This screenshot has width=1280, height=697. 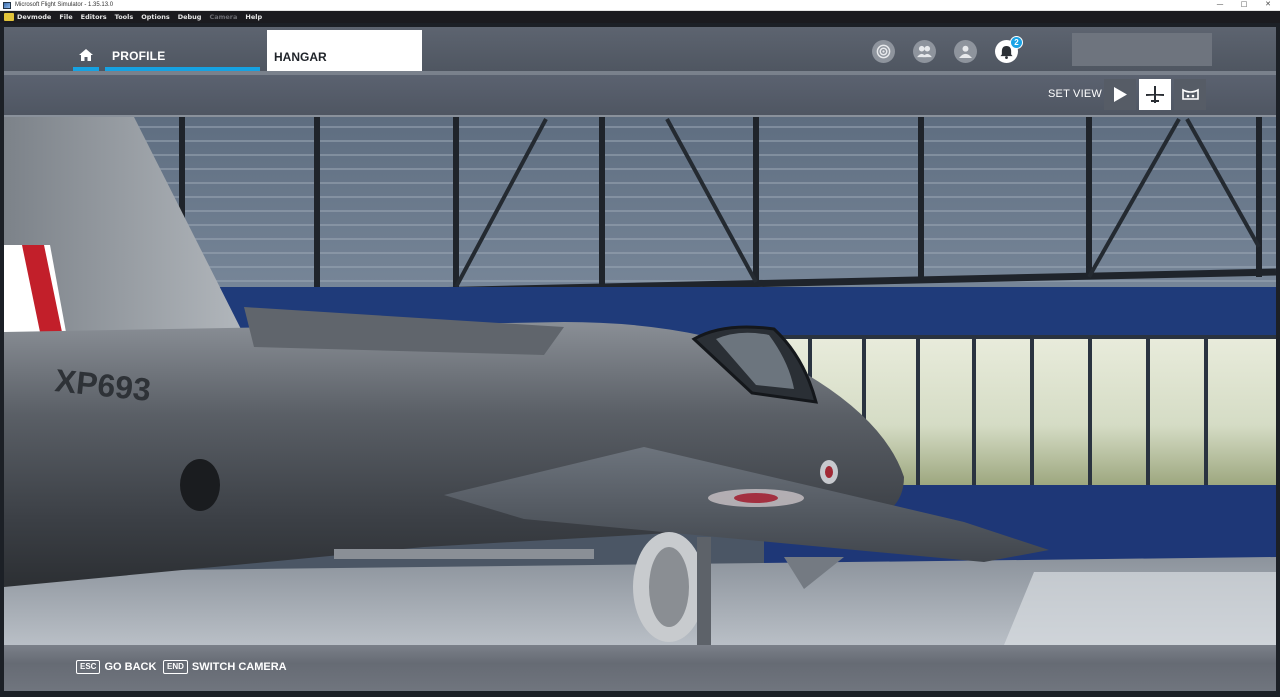 I want to click on view-play-button, so click(x=1120, y=94).